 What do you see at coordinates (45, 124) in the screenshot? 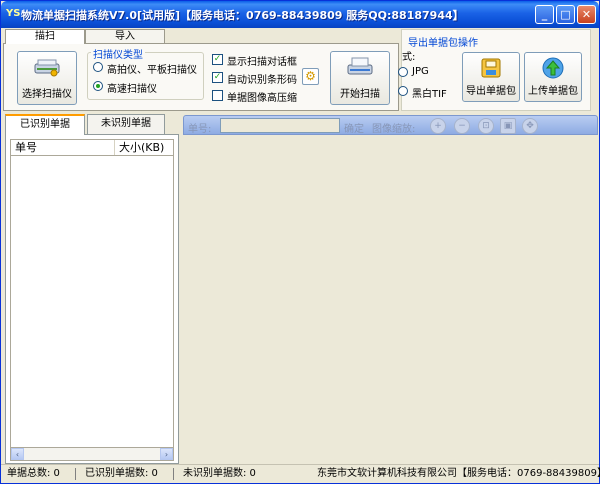
I see `tab-recognized: 已识别单据` at bounding box center [45, 124].